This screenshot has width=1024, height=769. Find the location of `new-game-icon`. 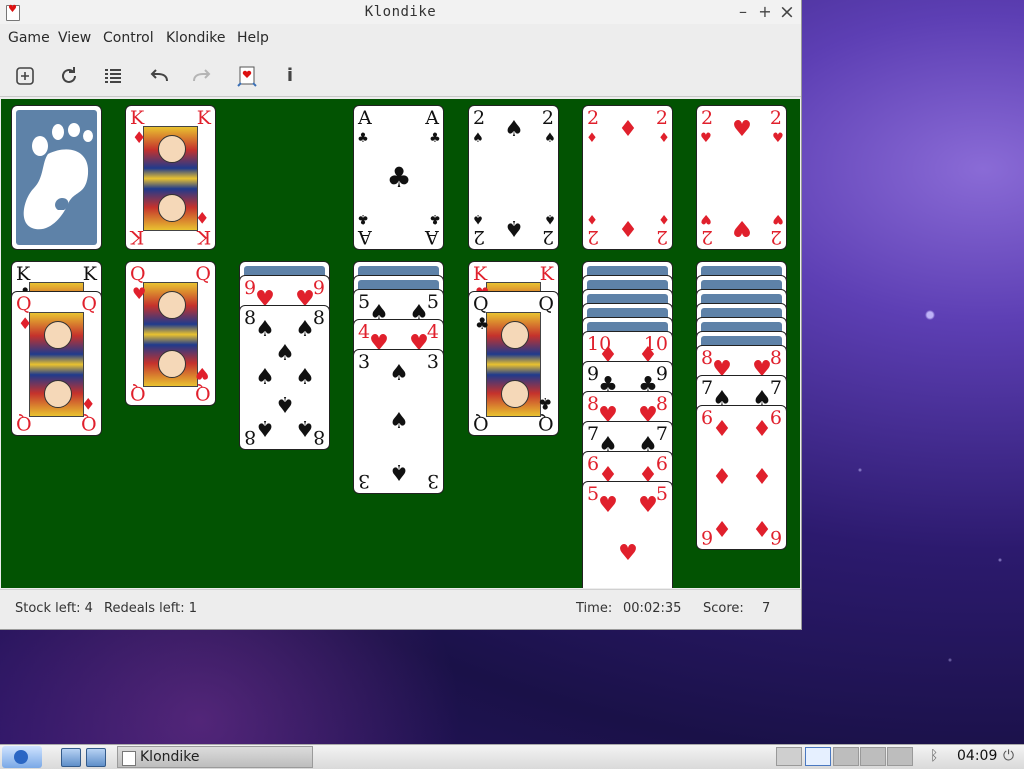

new-game-icon is located at coordinates (25, 76).